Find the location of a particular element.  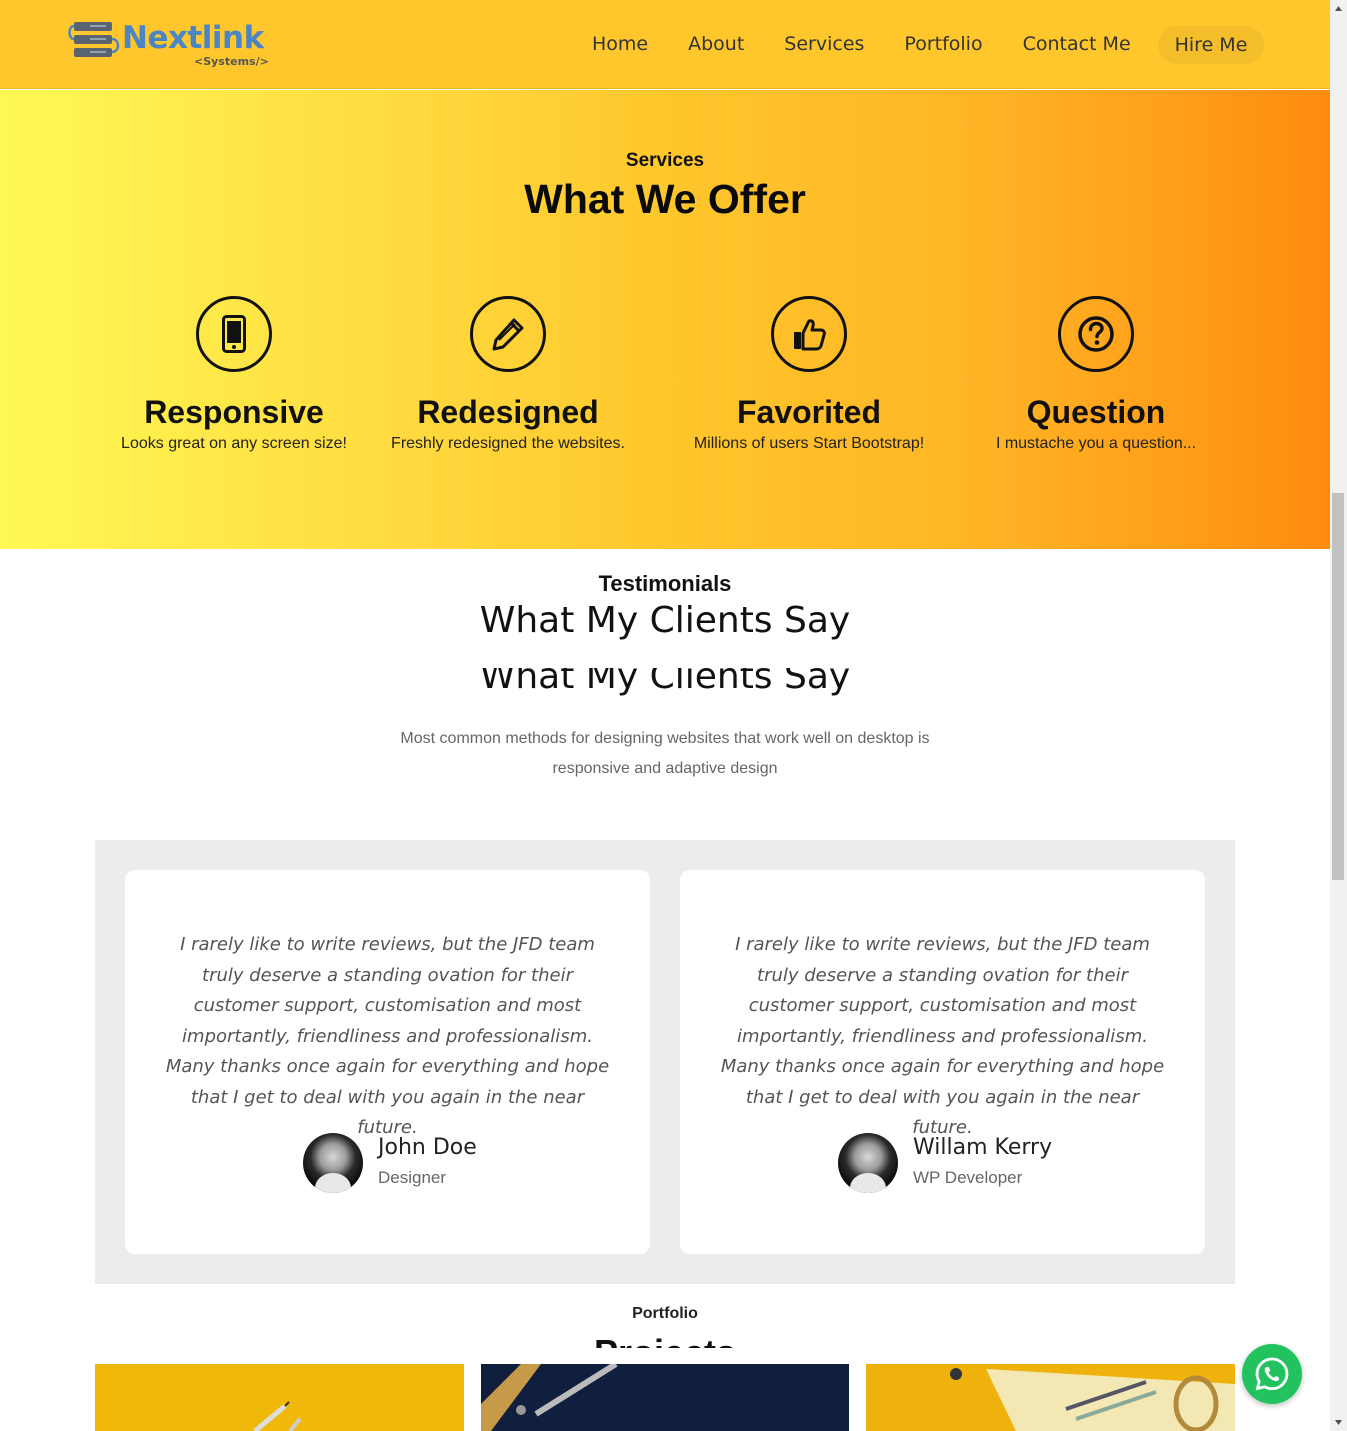

thumbs-up-icon is located at coordinates (810, 335).